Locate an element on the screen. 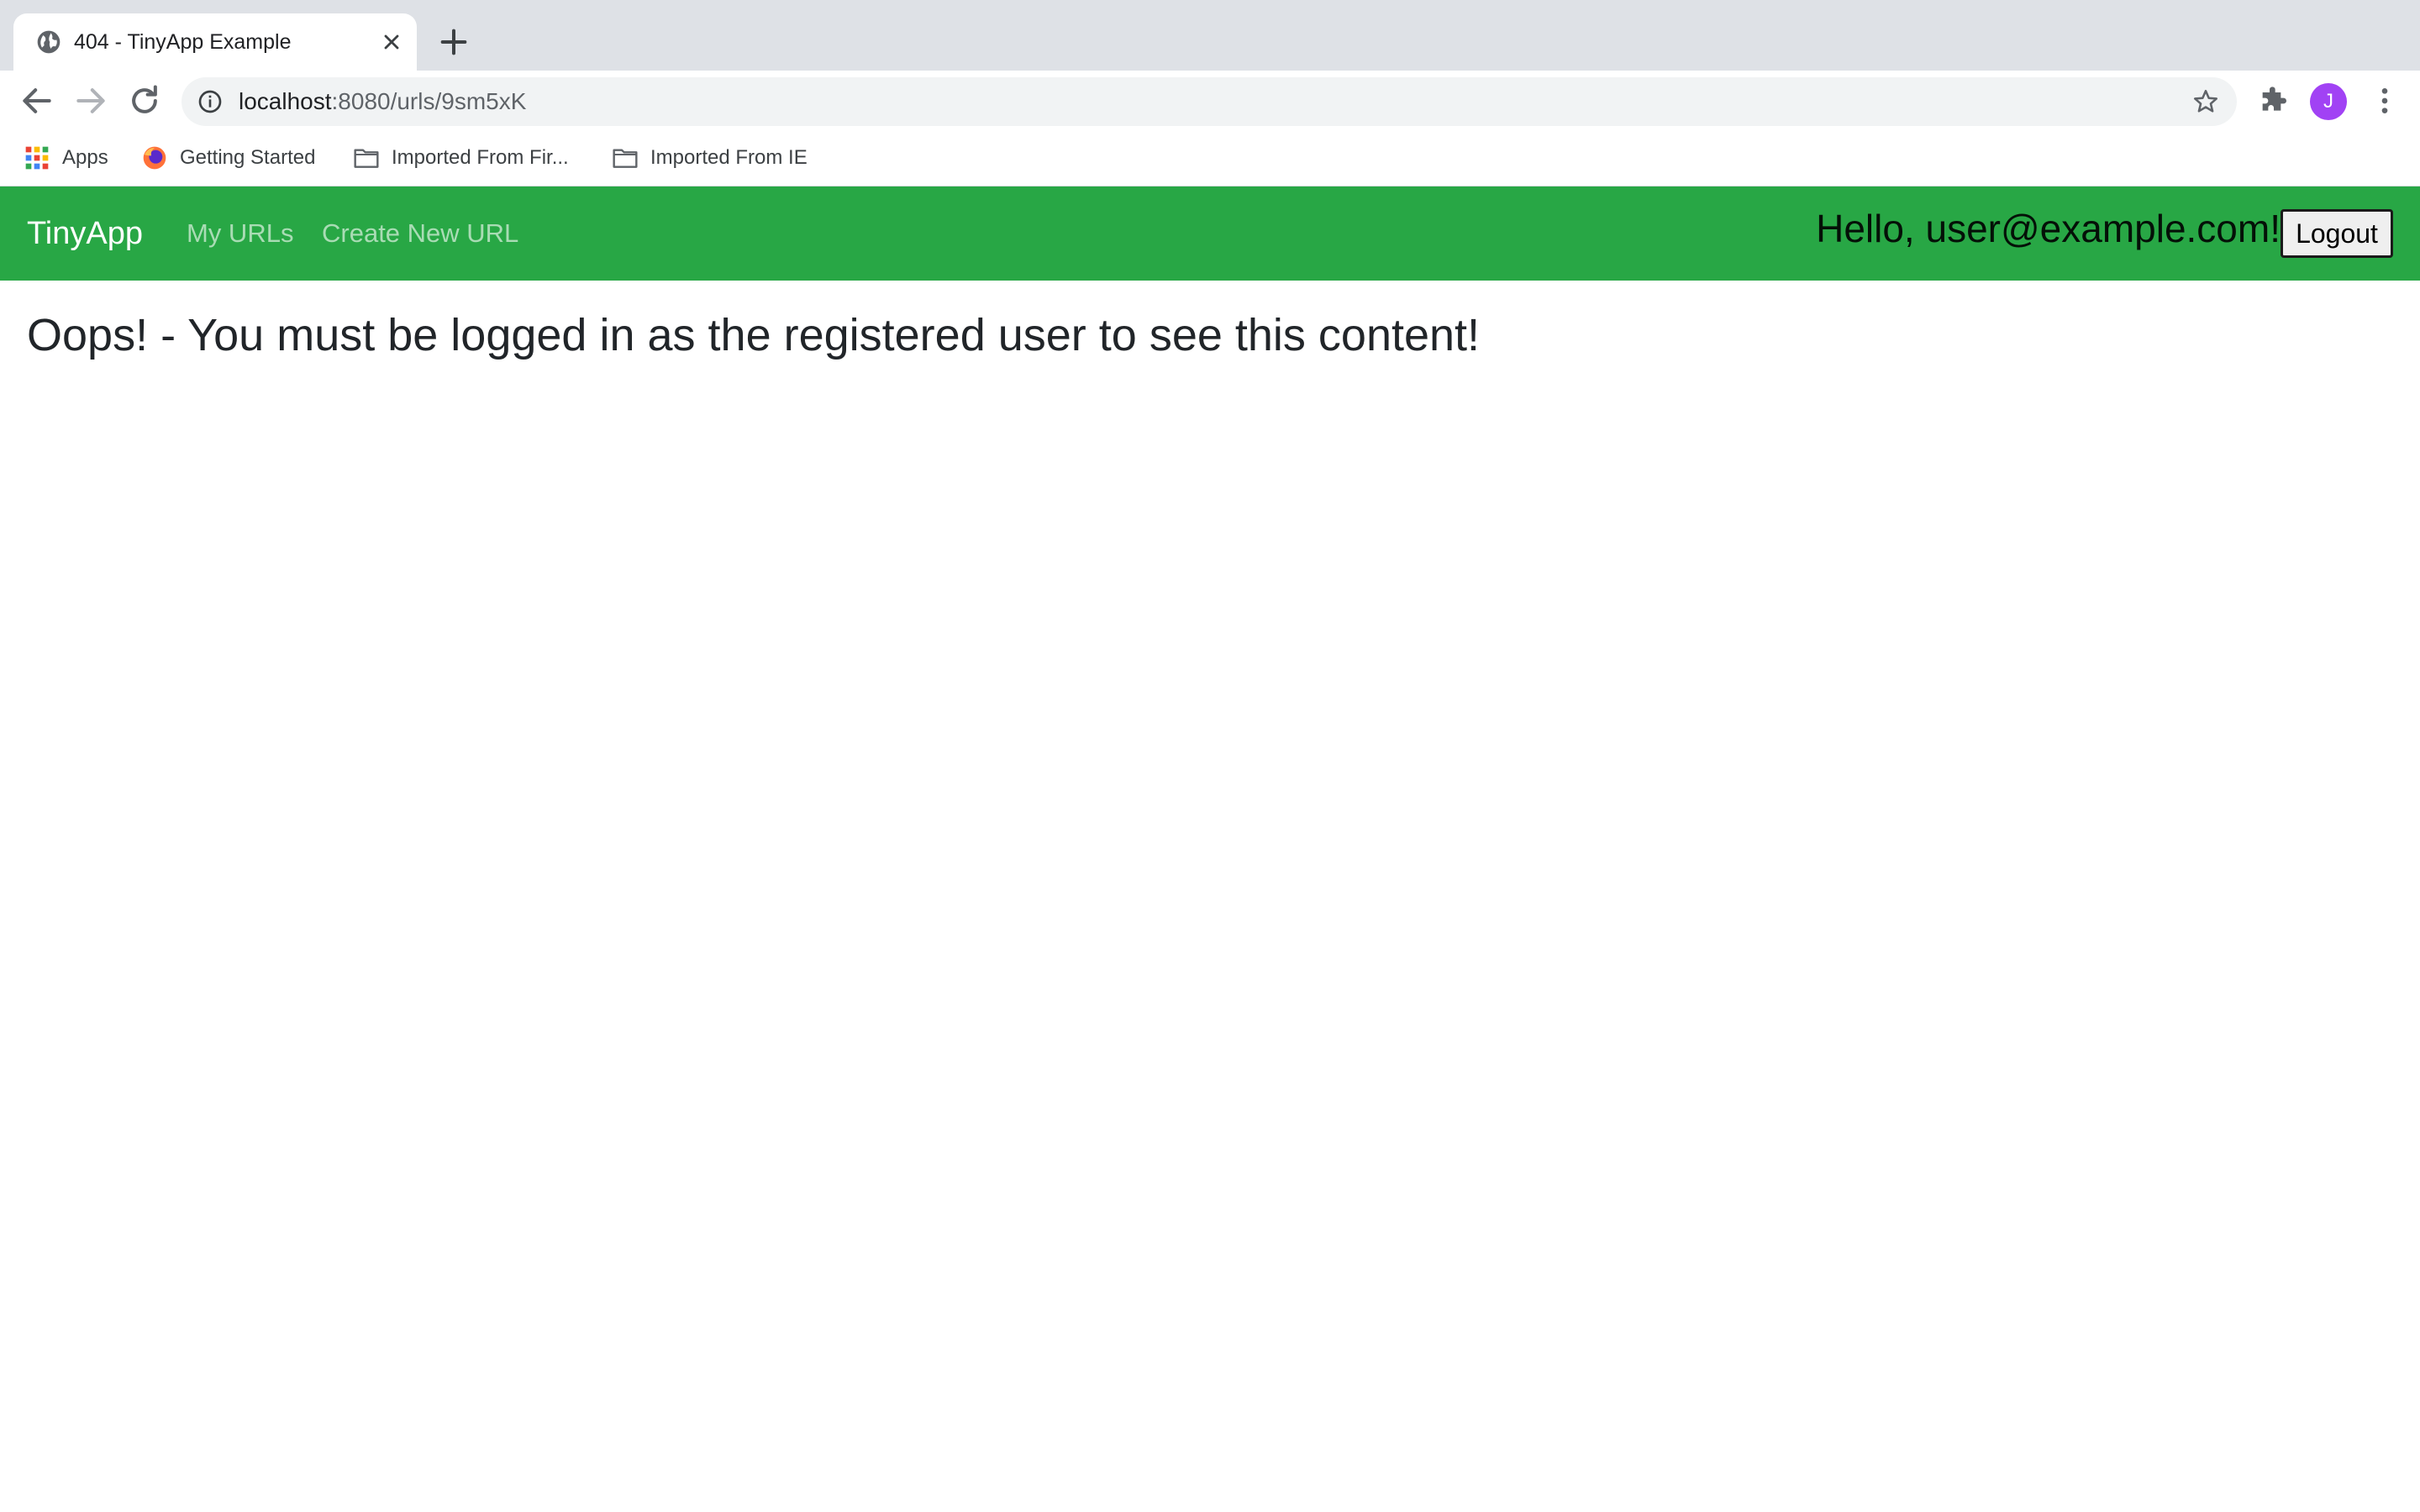 The width and height of the screenshot is (2420, 1512). back-arrow-icon is located at coordinates (36, 100).